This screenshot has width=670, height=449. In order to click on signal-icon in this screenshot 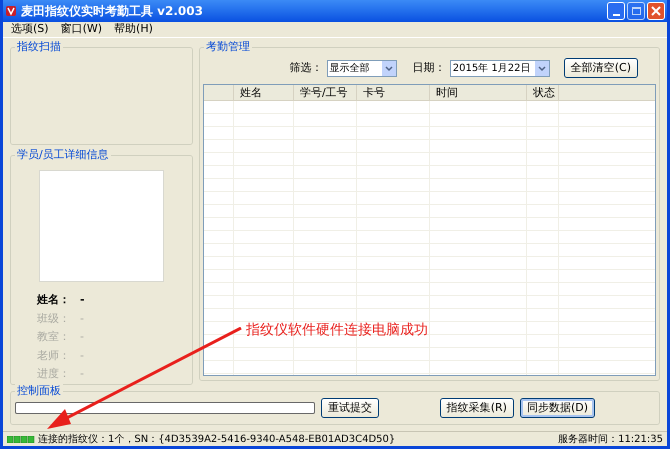, I will do `click(21, 439)`.